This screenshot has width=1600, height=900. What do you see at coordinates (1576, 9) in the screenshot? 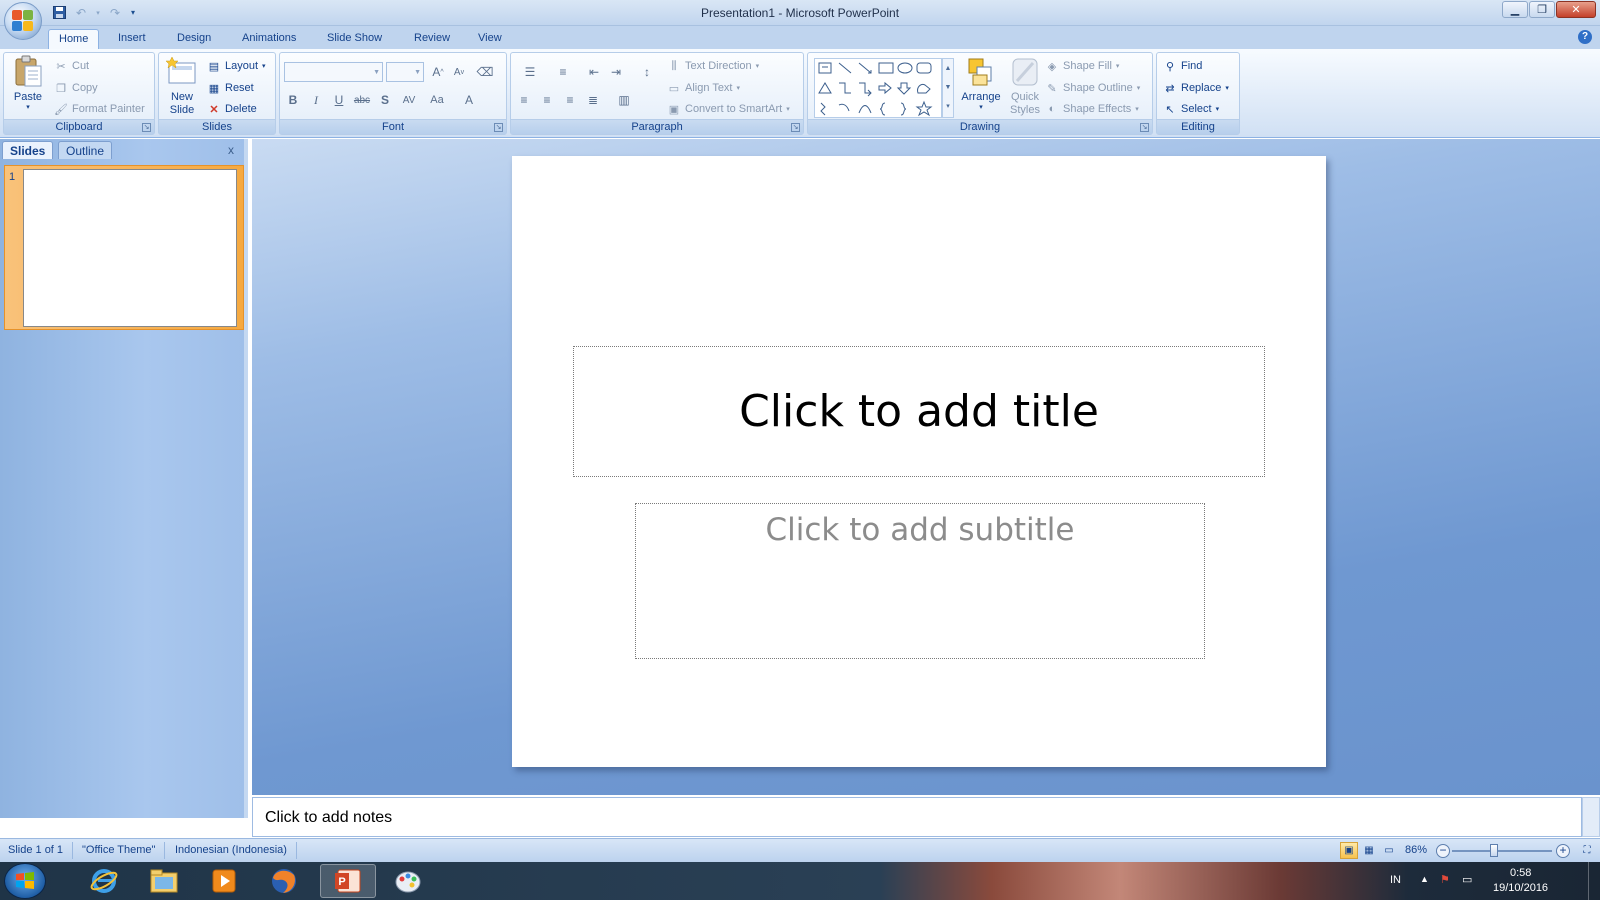
I see `close-icon: ✕` at bounding box center [1576, 9].